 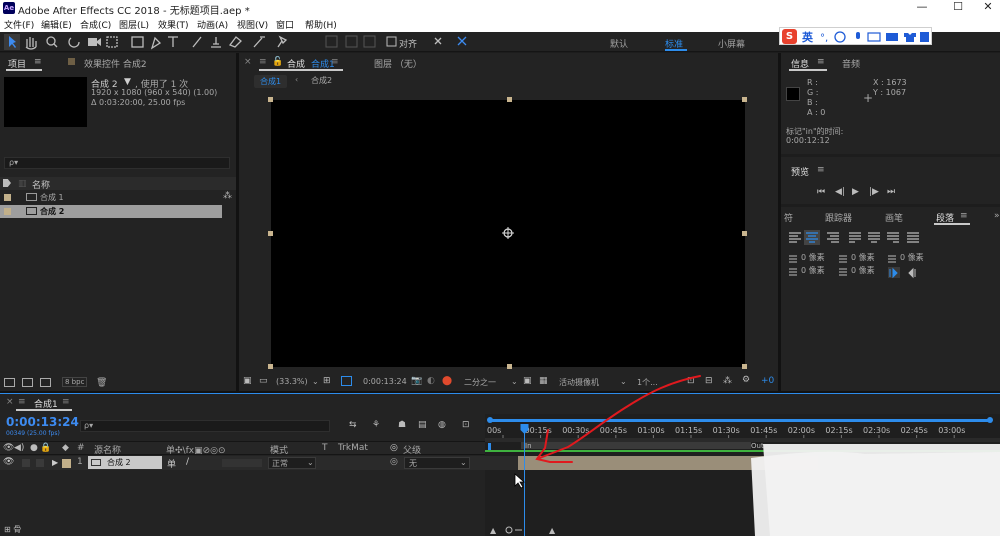 I want to click on menu-edit: 编辑(E), so click(x=56, y=24).